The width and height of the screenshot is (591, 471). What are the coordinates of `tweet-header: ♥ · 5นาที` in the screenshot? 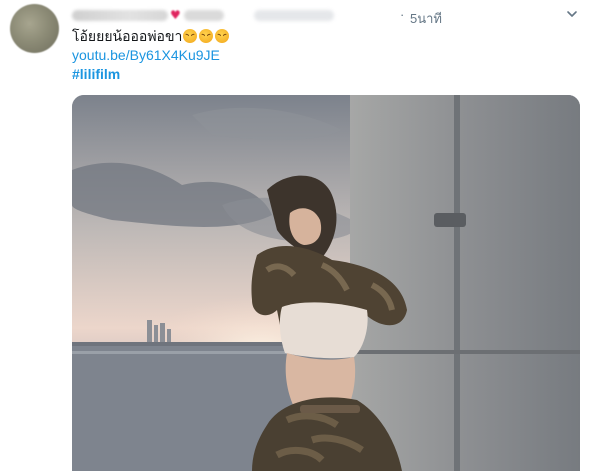 It's located at (324, 16).